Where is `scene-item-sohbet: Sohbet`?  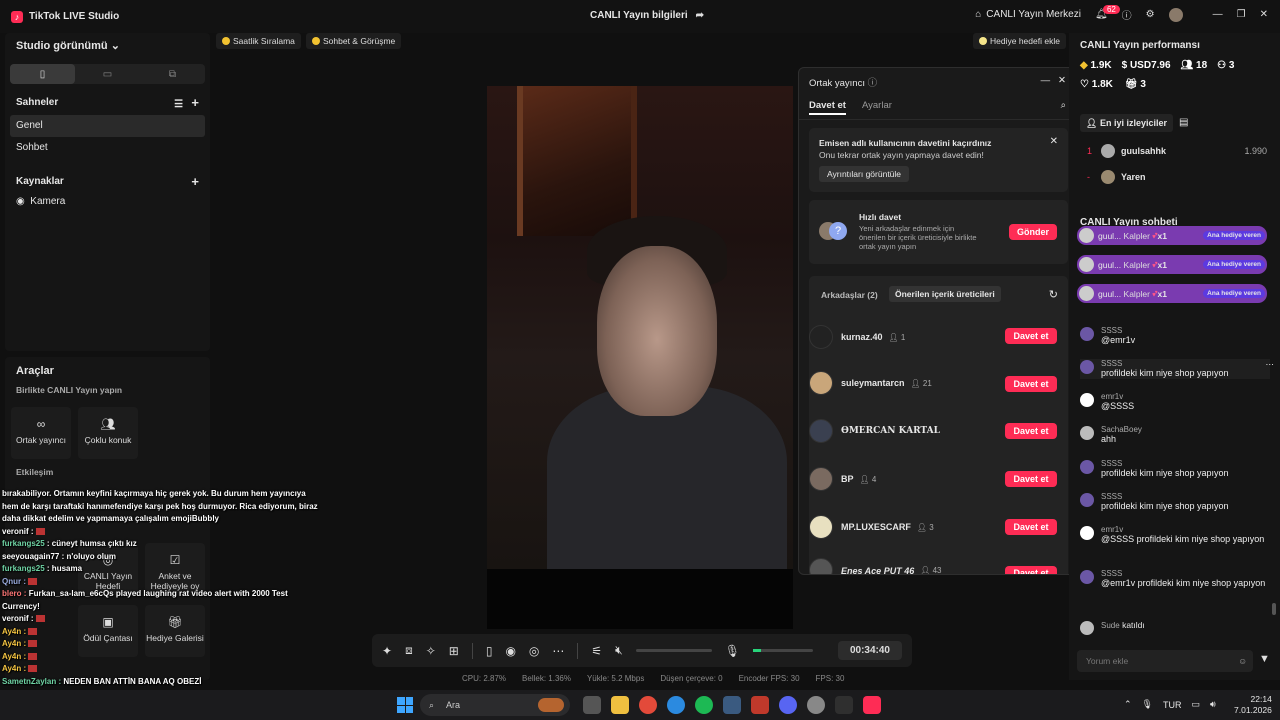
scene-item-sohbet: Sohbet is located at coordinates (107, 148).